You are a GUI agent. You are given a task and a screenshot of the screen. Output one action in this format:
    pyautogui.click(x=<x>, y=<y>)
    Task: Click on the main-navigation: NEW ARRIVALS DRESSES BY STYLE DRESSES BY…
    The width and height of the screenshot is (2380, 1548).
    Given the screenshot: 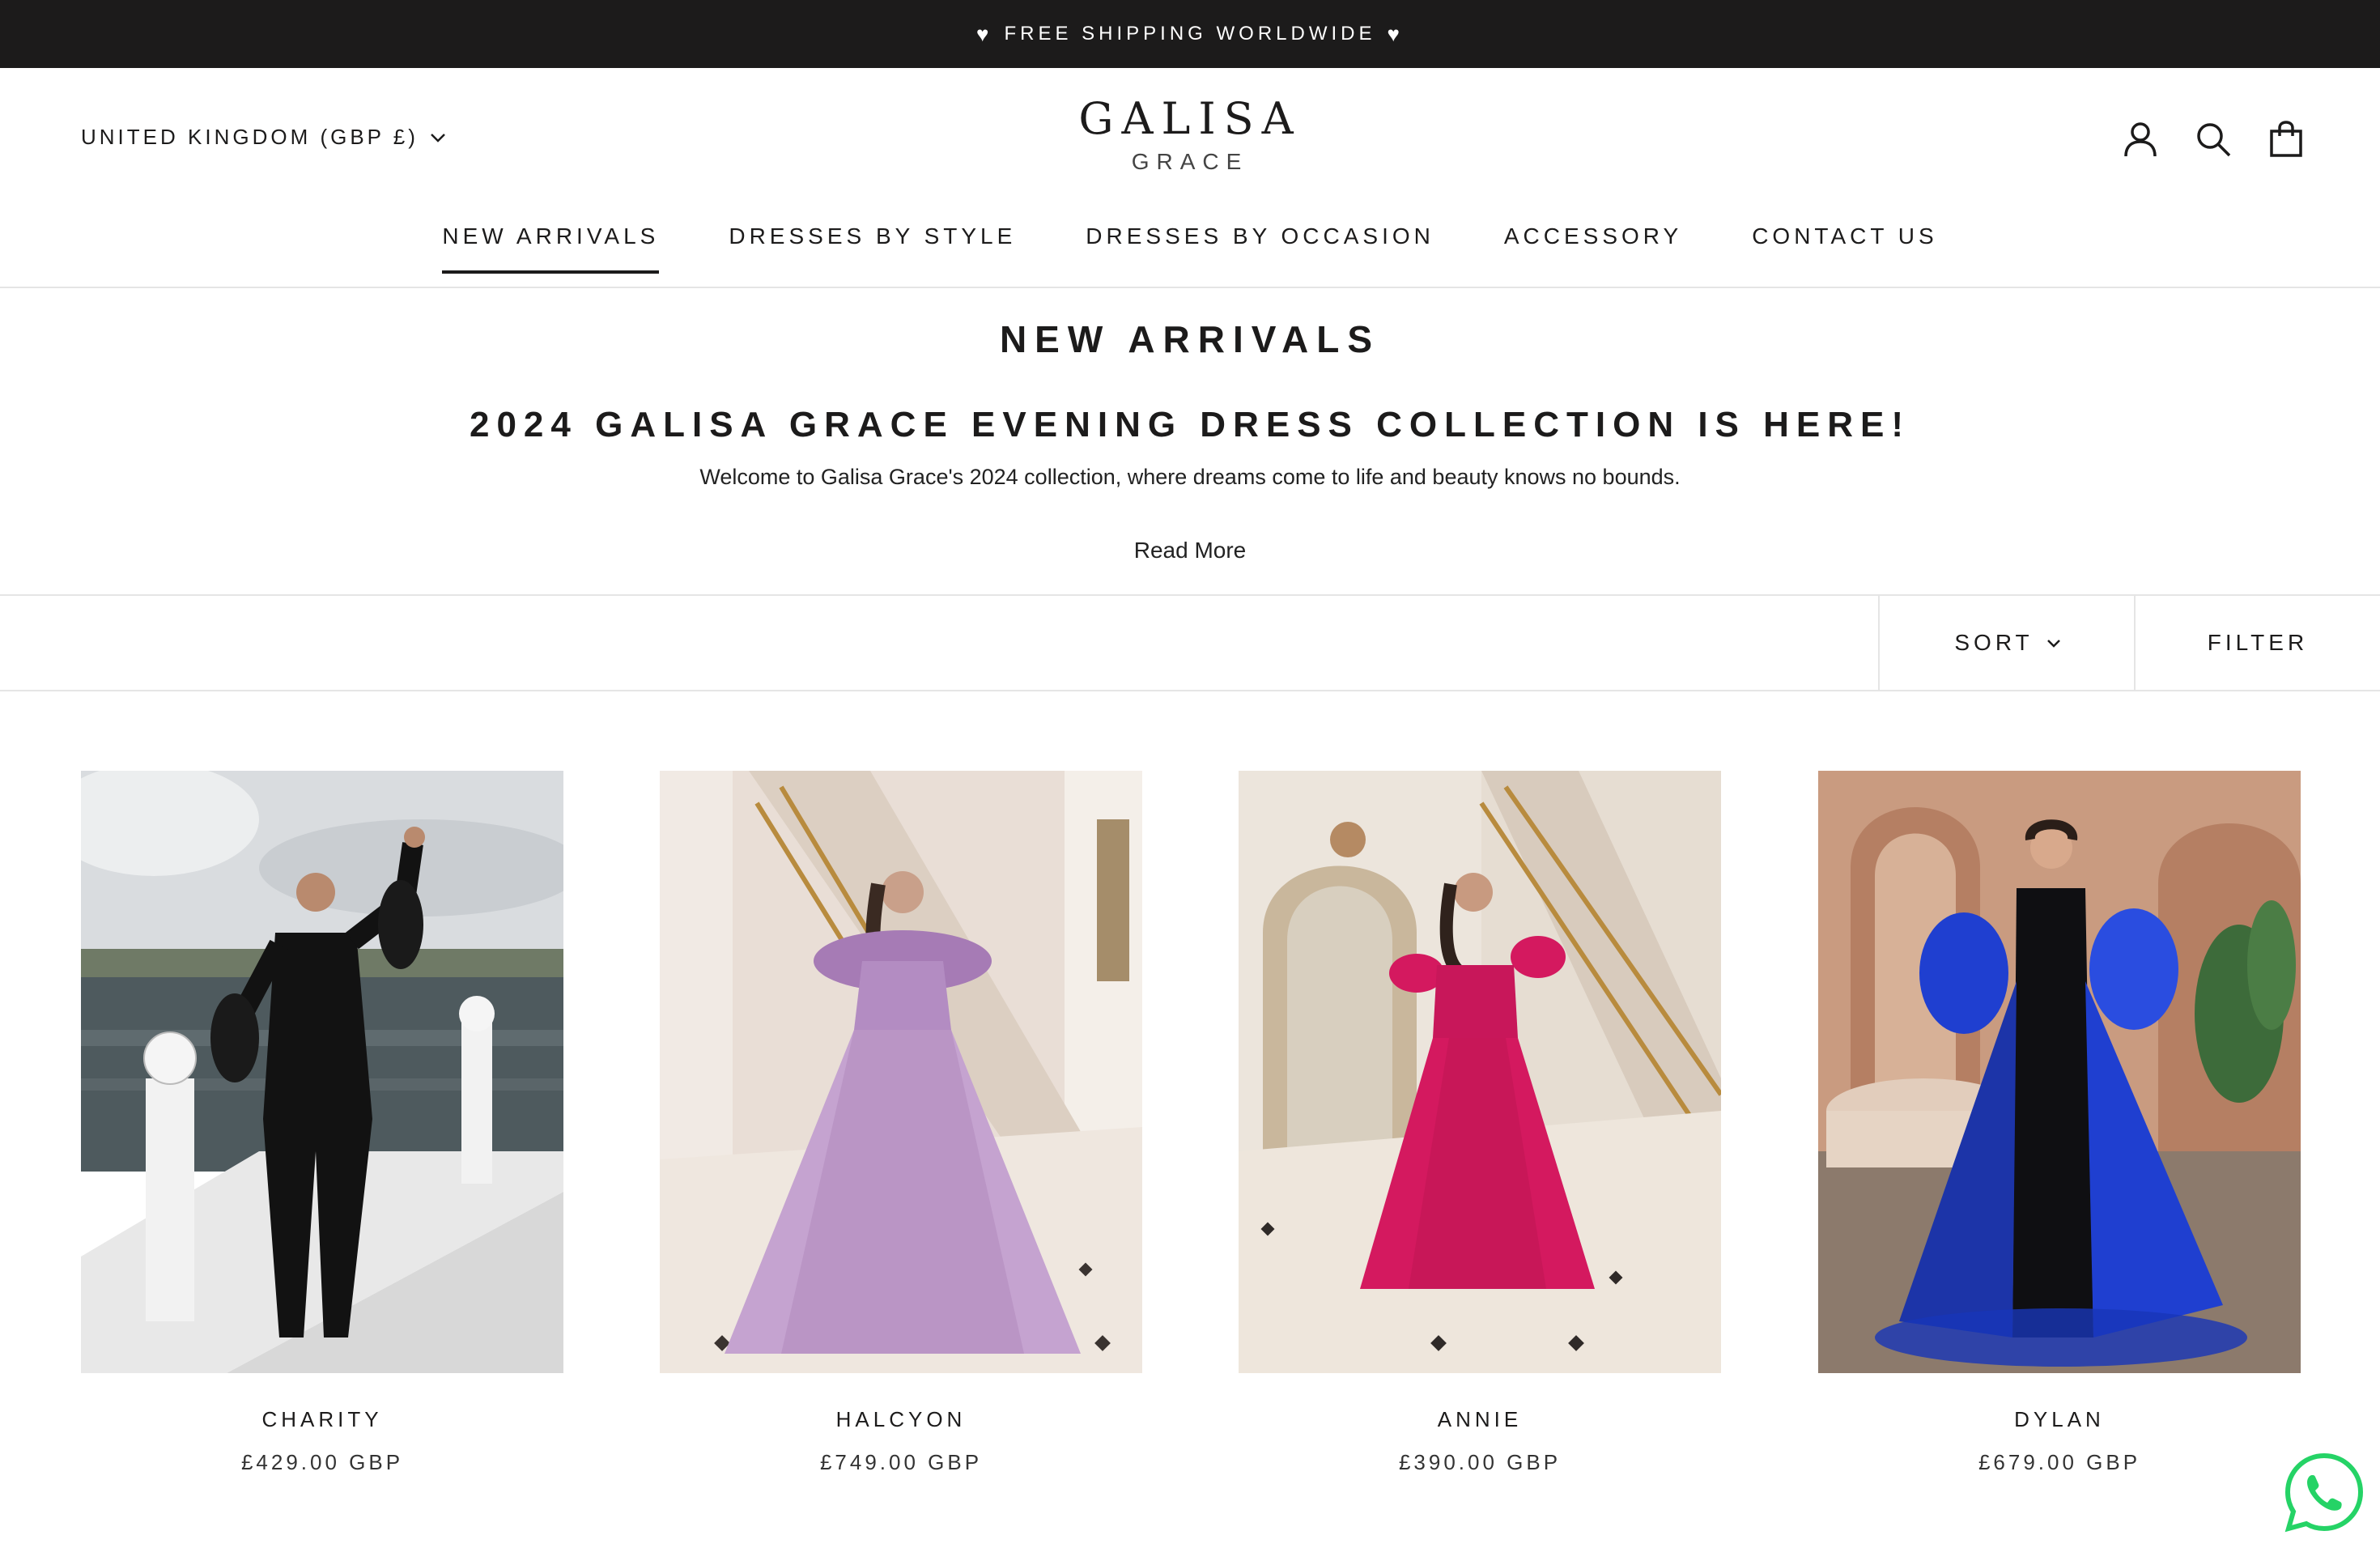 What is the action you would take?
    pyautogui.click(x=1190, y=249)
    